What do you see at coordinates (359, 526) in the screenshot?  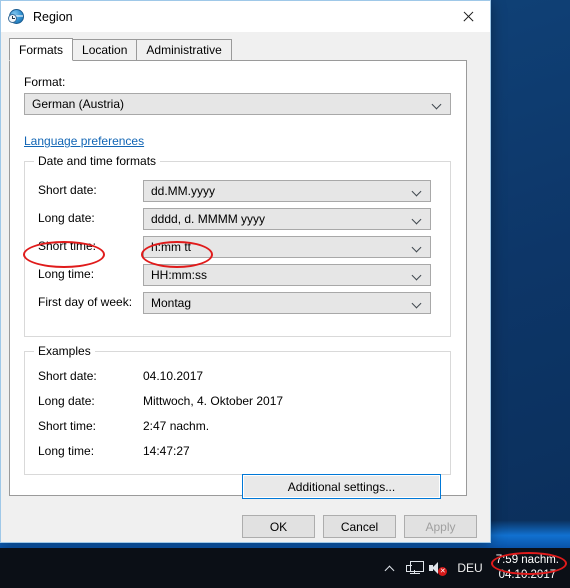 I see `cancel-button: Cancel` at bounding box center [359, 526].